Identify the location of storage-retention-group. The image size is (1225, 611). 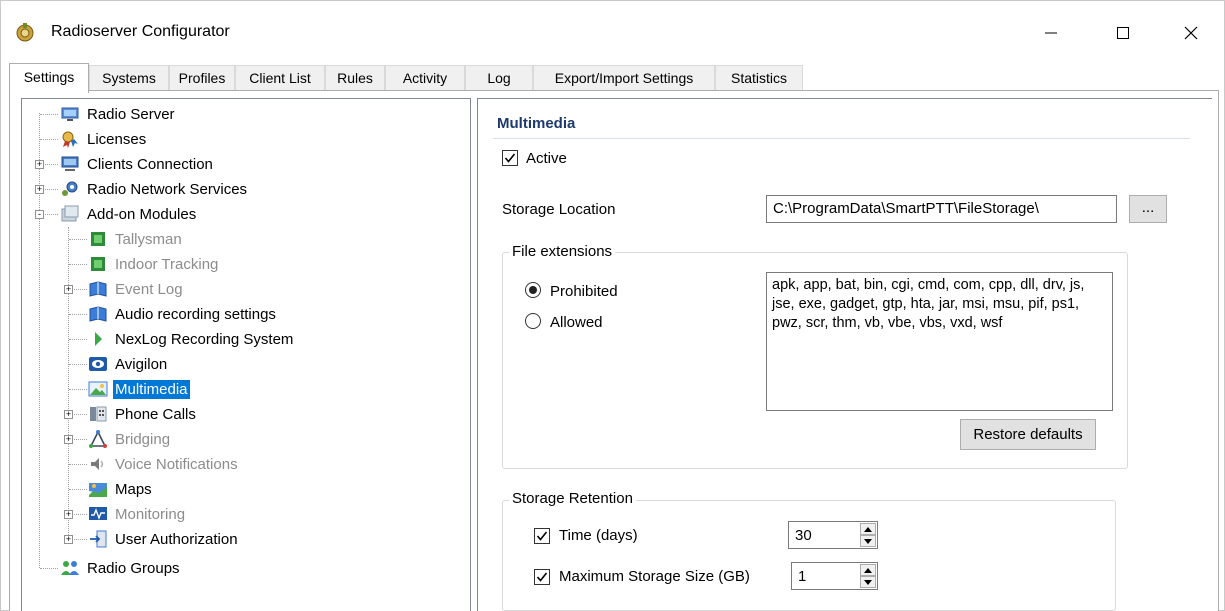
(809, 555).